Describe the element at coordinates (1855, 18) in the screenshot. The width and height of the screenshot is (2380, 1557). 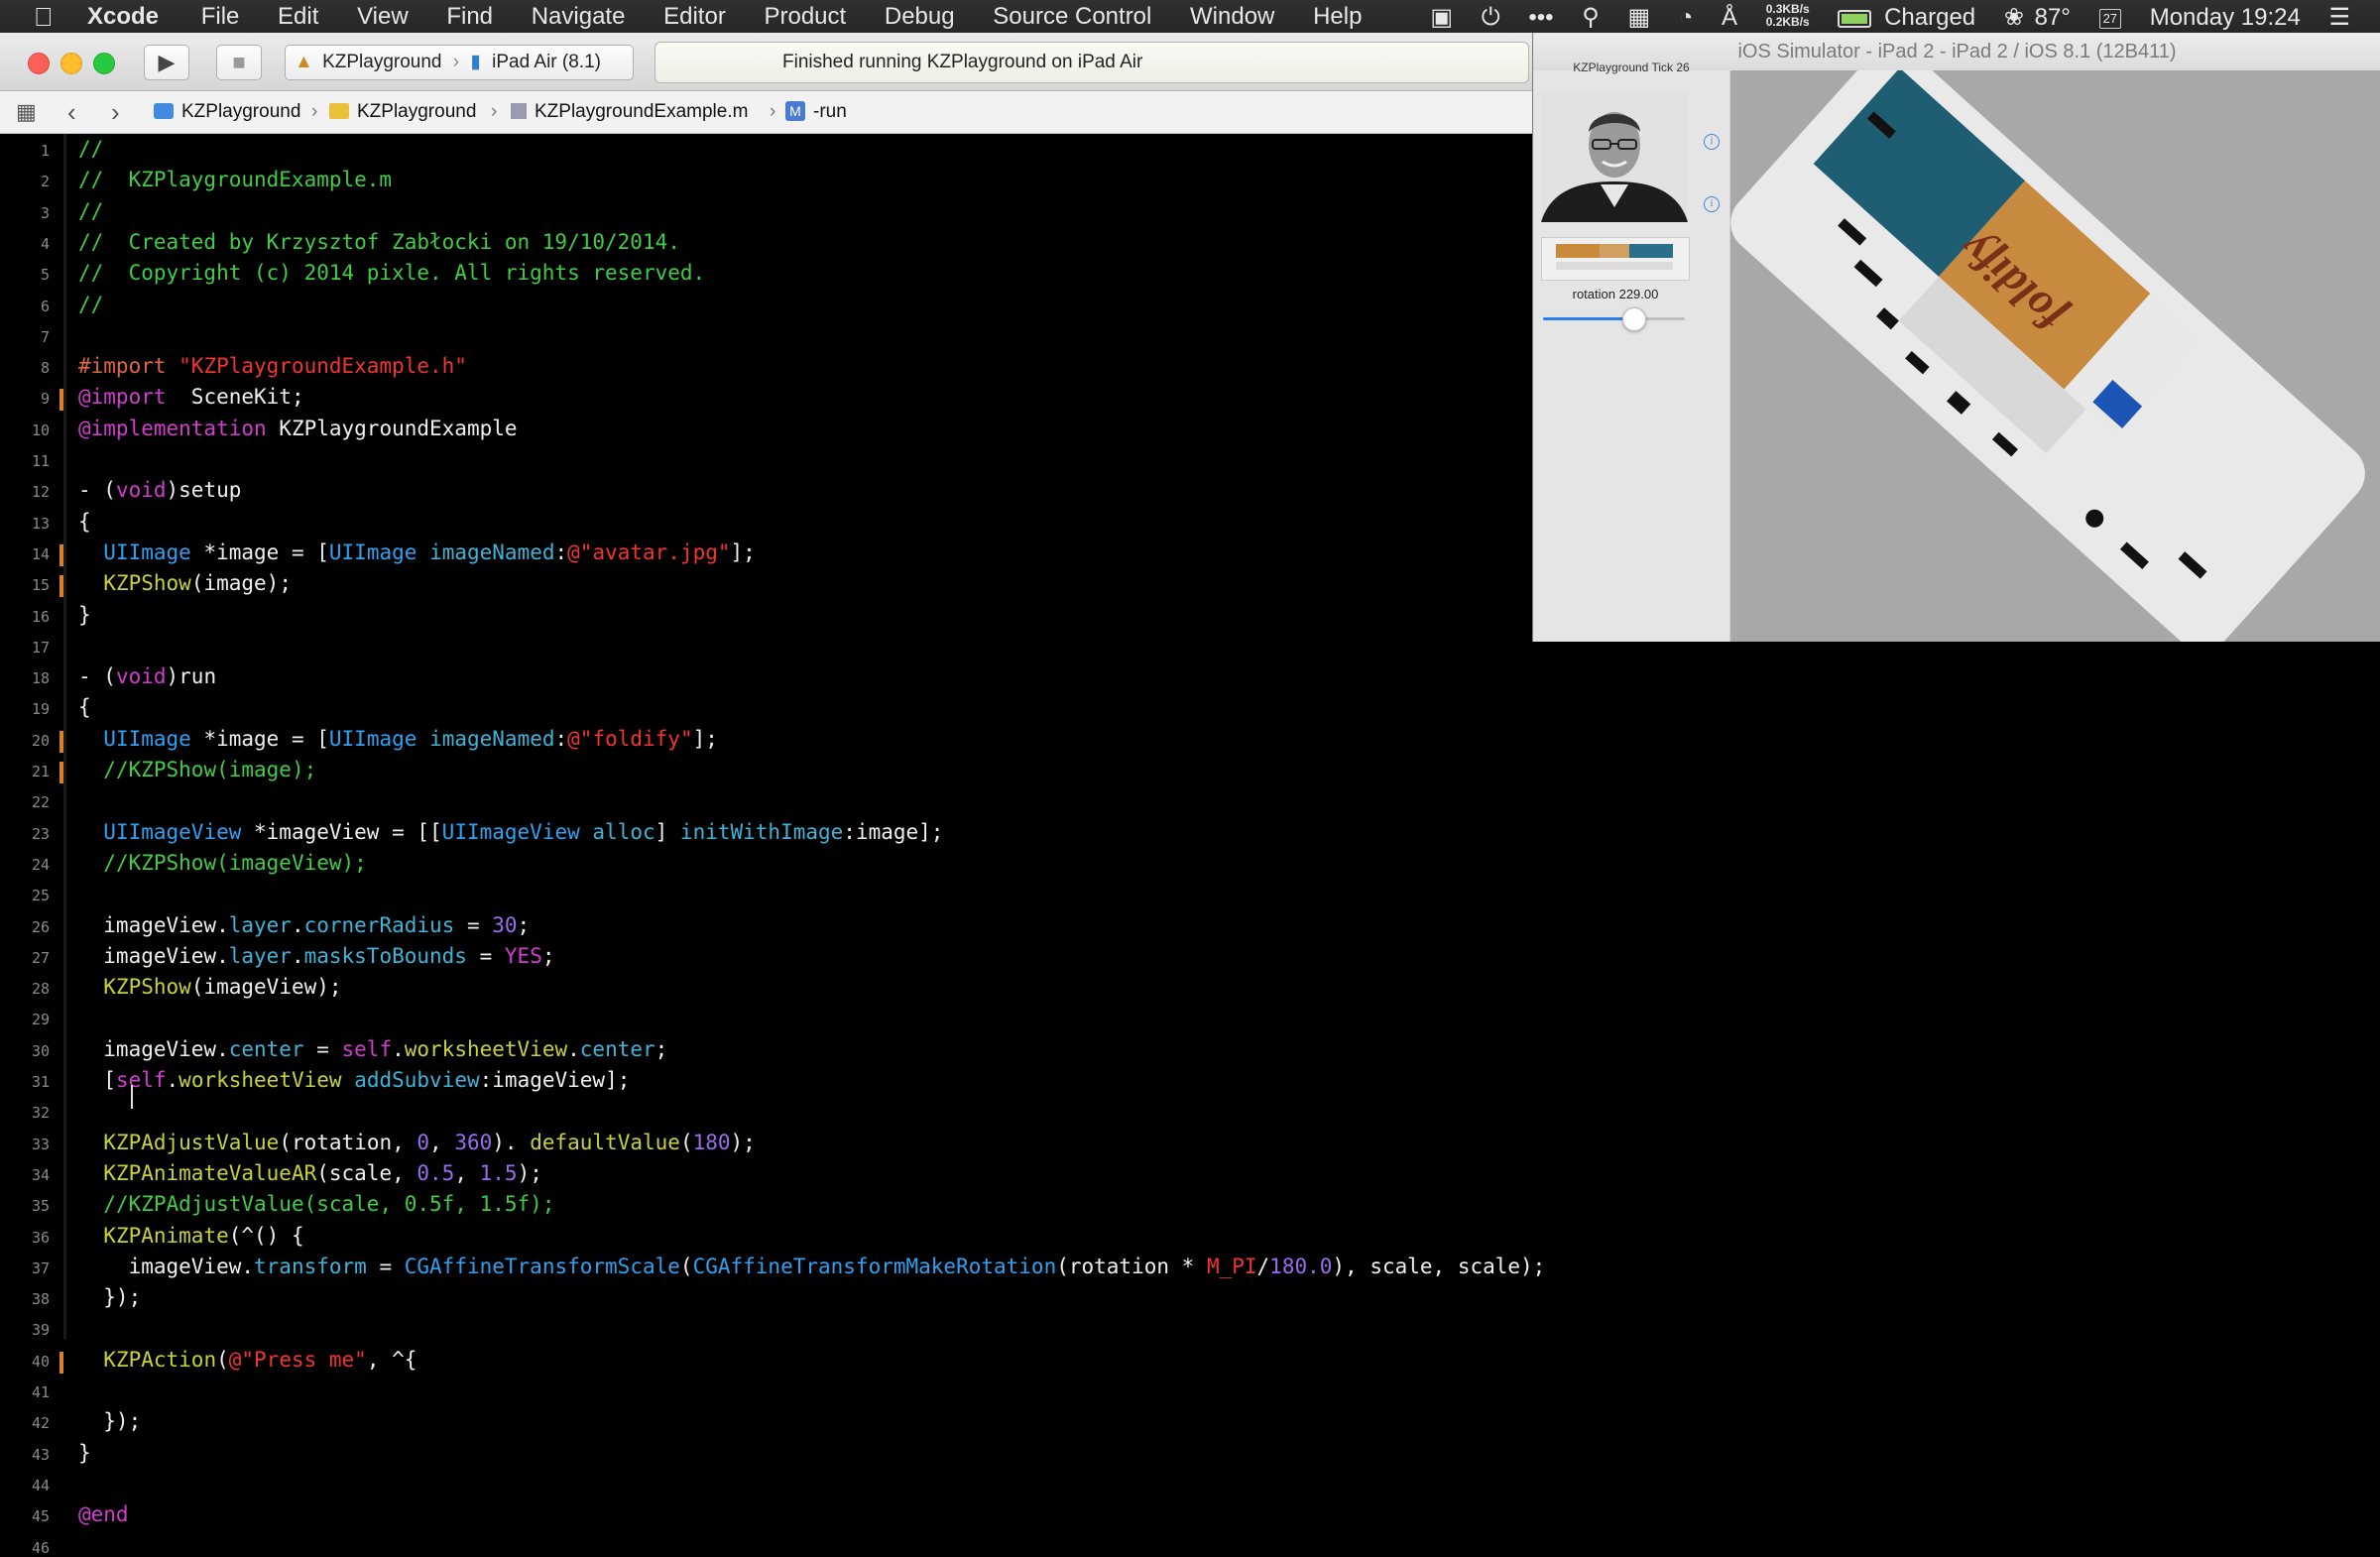
I see `battery-icon` at that location.